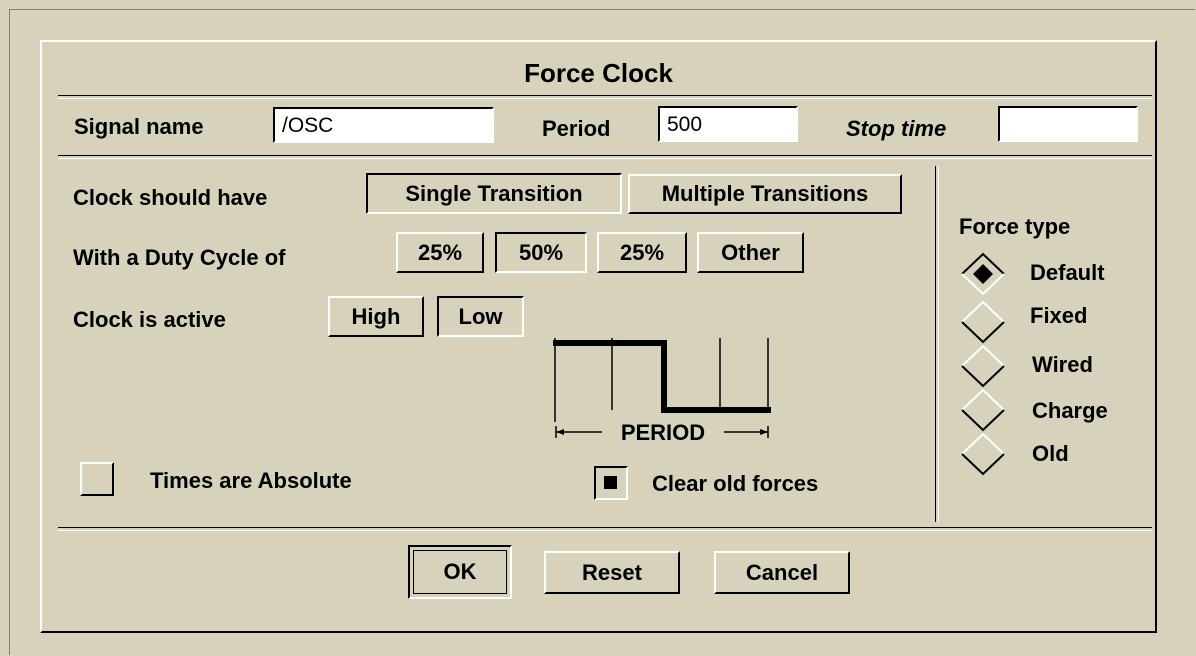 This screenshot has height=656, width=1196. I want to click on force-charge-label: Charge, so click(1070, 410).